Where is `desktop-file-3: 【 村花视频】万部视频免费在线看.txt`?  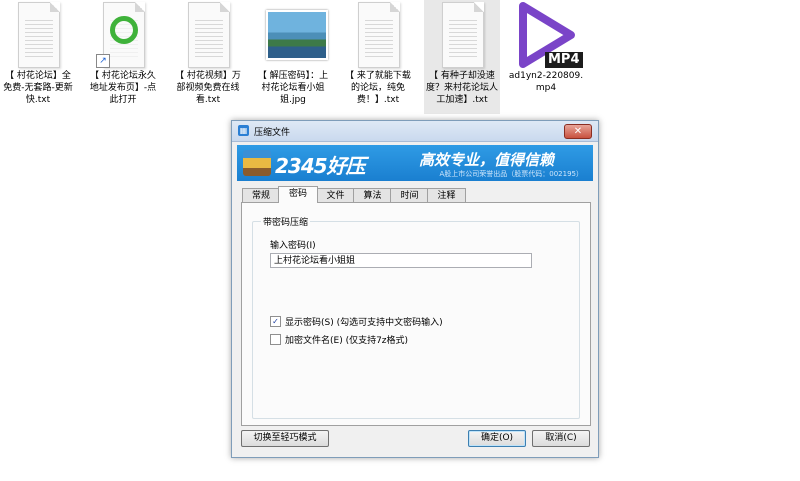 desktop-file-3: 【 村花视频】万部视频免费在线看.txt is located at coordinates (208, 57).